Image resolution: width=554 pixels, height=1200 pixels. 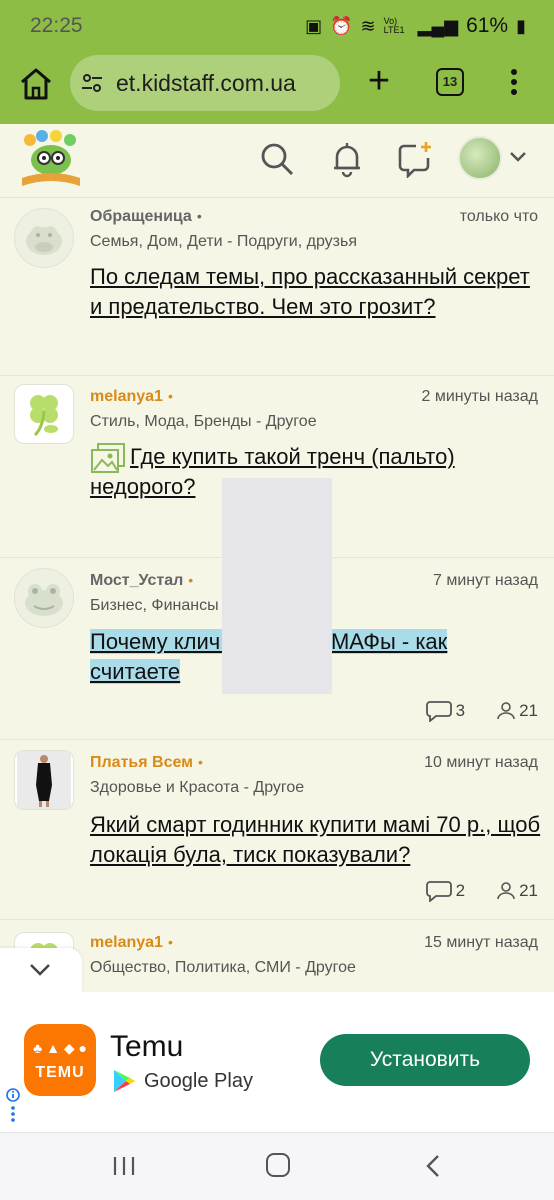 What do you see at coordinates (368, 25) in the screenshot?
I see `wifi-icon: ≋` at bounding box center [368, 25].